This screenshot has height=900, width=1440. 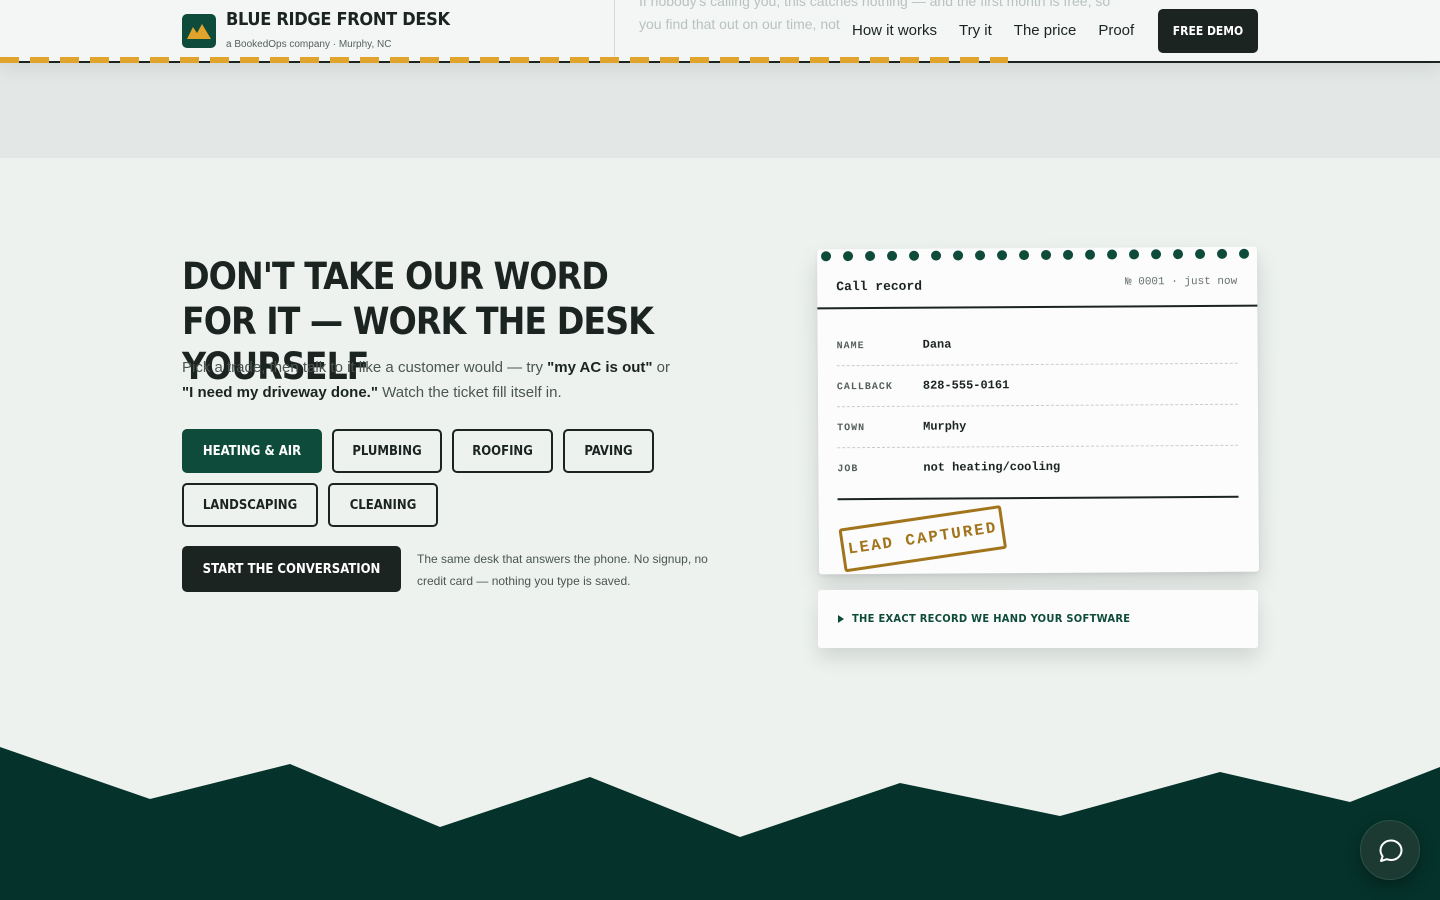 I want to click on record-row-name: NAME Dana, so click(x=1037, y=344).